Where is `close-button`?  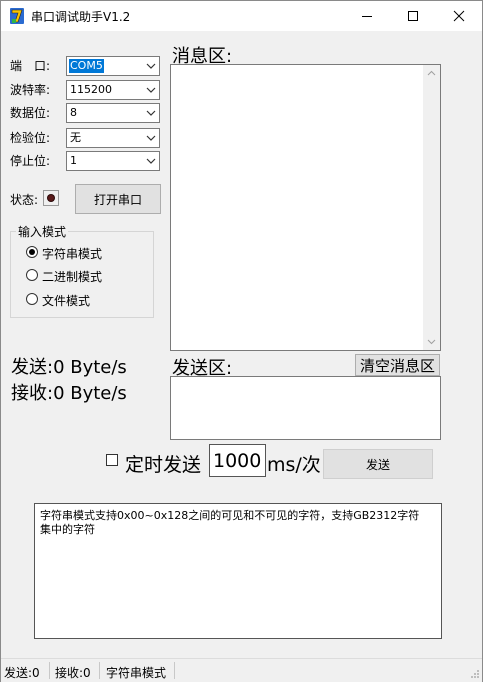 close-button is located at coordinates (459, 16).